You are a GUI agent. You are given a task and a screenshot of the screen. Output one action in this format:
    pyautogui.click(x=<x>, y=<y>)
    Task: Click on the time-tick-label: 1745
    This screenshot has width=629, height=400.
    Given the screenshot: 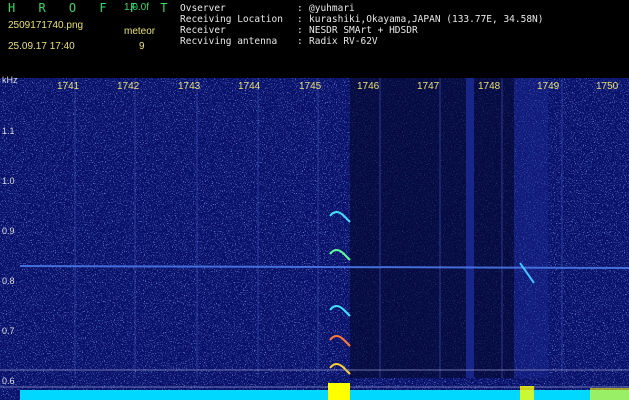 What is the action you would take?
    pyautogui.click(x=310, y=86)
    